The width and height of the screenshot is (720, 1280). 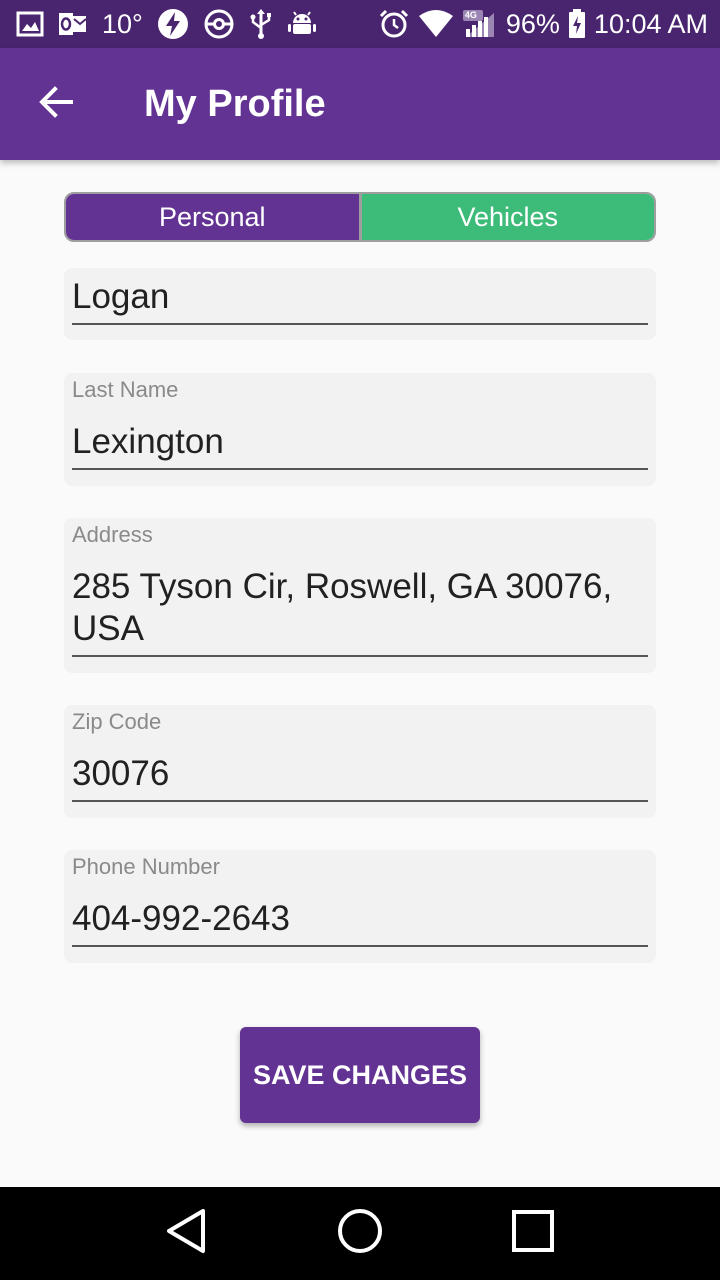 What do you see at coordinates (360, 297) in the screenshot?
I see `first-name-input: Logan` at bounding box center [360, 297].